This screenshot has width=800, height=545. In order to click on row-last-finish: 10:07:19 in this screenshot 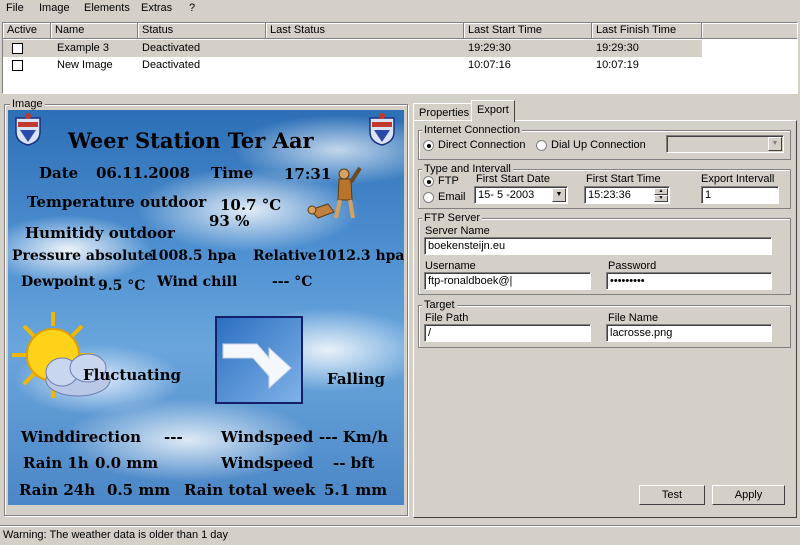, I will do `click(617, 65)`.